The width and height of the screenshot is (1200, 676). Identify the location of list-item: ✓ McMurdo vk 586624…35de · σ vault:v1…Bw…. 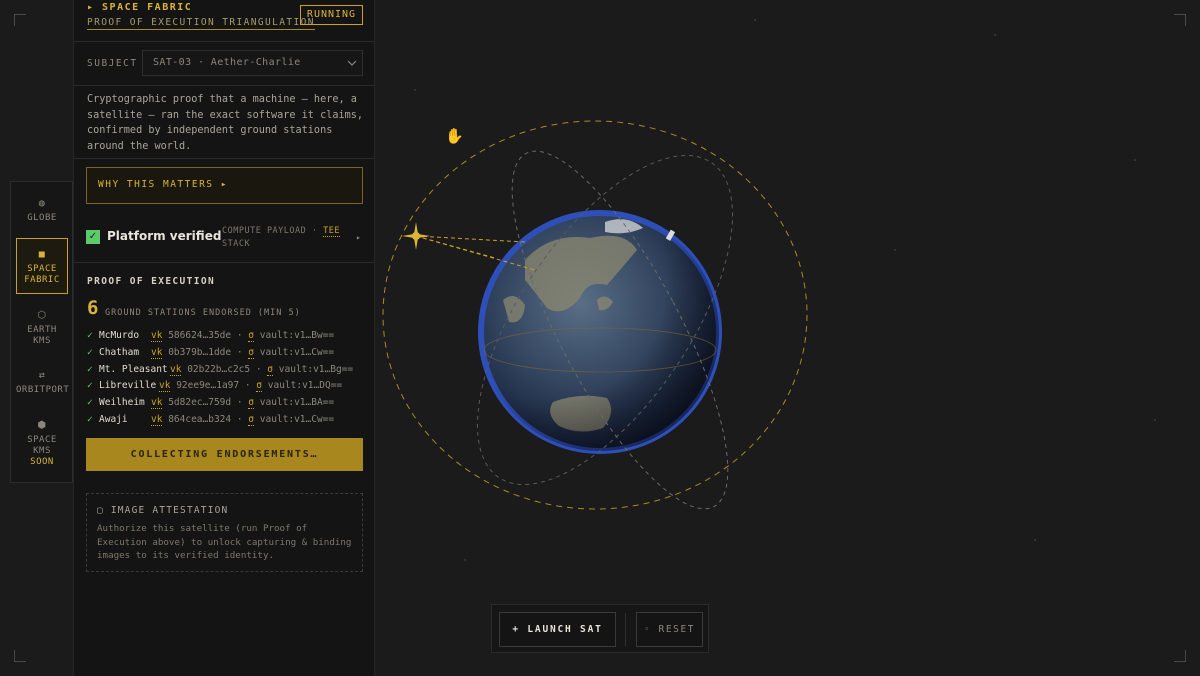
(229, 338).